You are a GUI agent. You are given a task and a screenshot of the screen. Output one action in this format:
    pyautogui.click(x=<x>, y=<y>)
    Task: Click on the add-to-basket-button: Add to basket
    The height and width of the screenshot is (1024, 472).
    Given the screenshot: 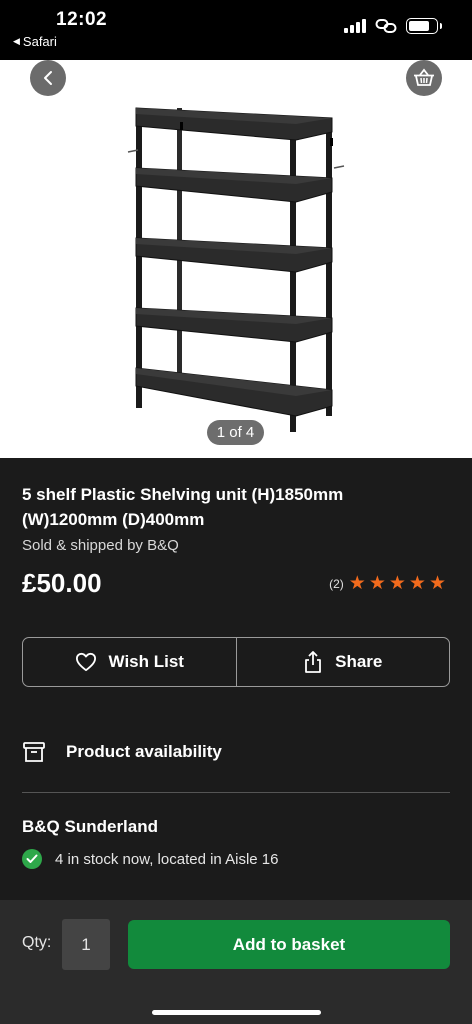 What is the action you would take?
    pyautogui.click(x=289, y=944)
    